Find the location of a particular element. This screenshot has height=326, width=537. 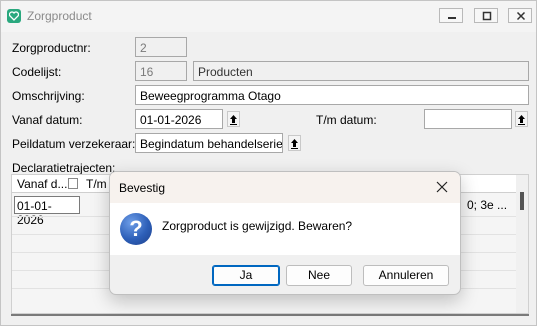

dialog-title-bar: Bevestig is located at coordinates (285, 187).